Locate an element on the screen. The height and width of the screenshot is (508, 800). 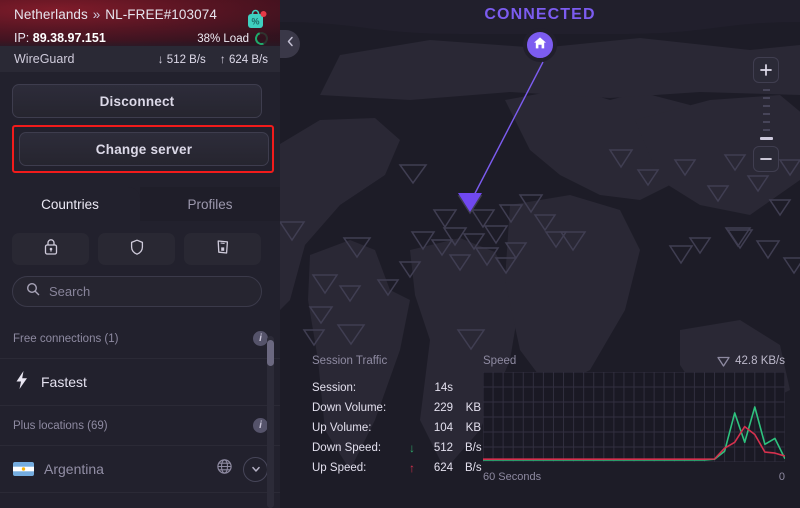
home-icon is located at coordinates (540, 45).